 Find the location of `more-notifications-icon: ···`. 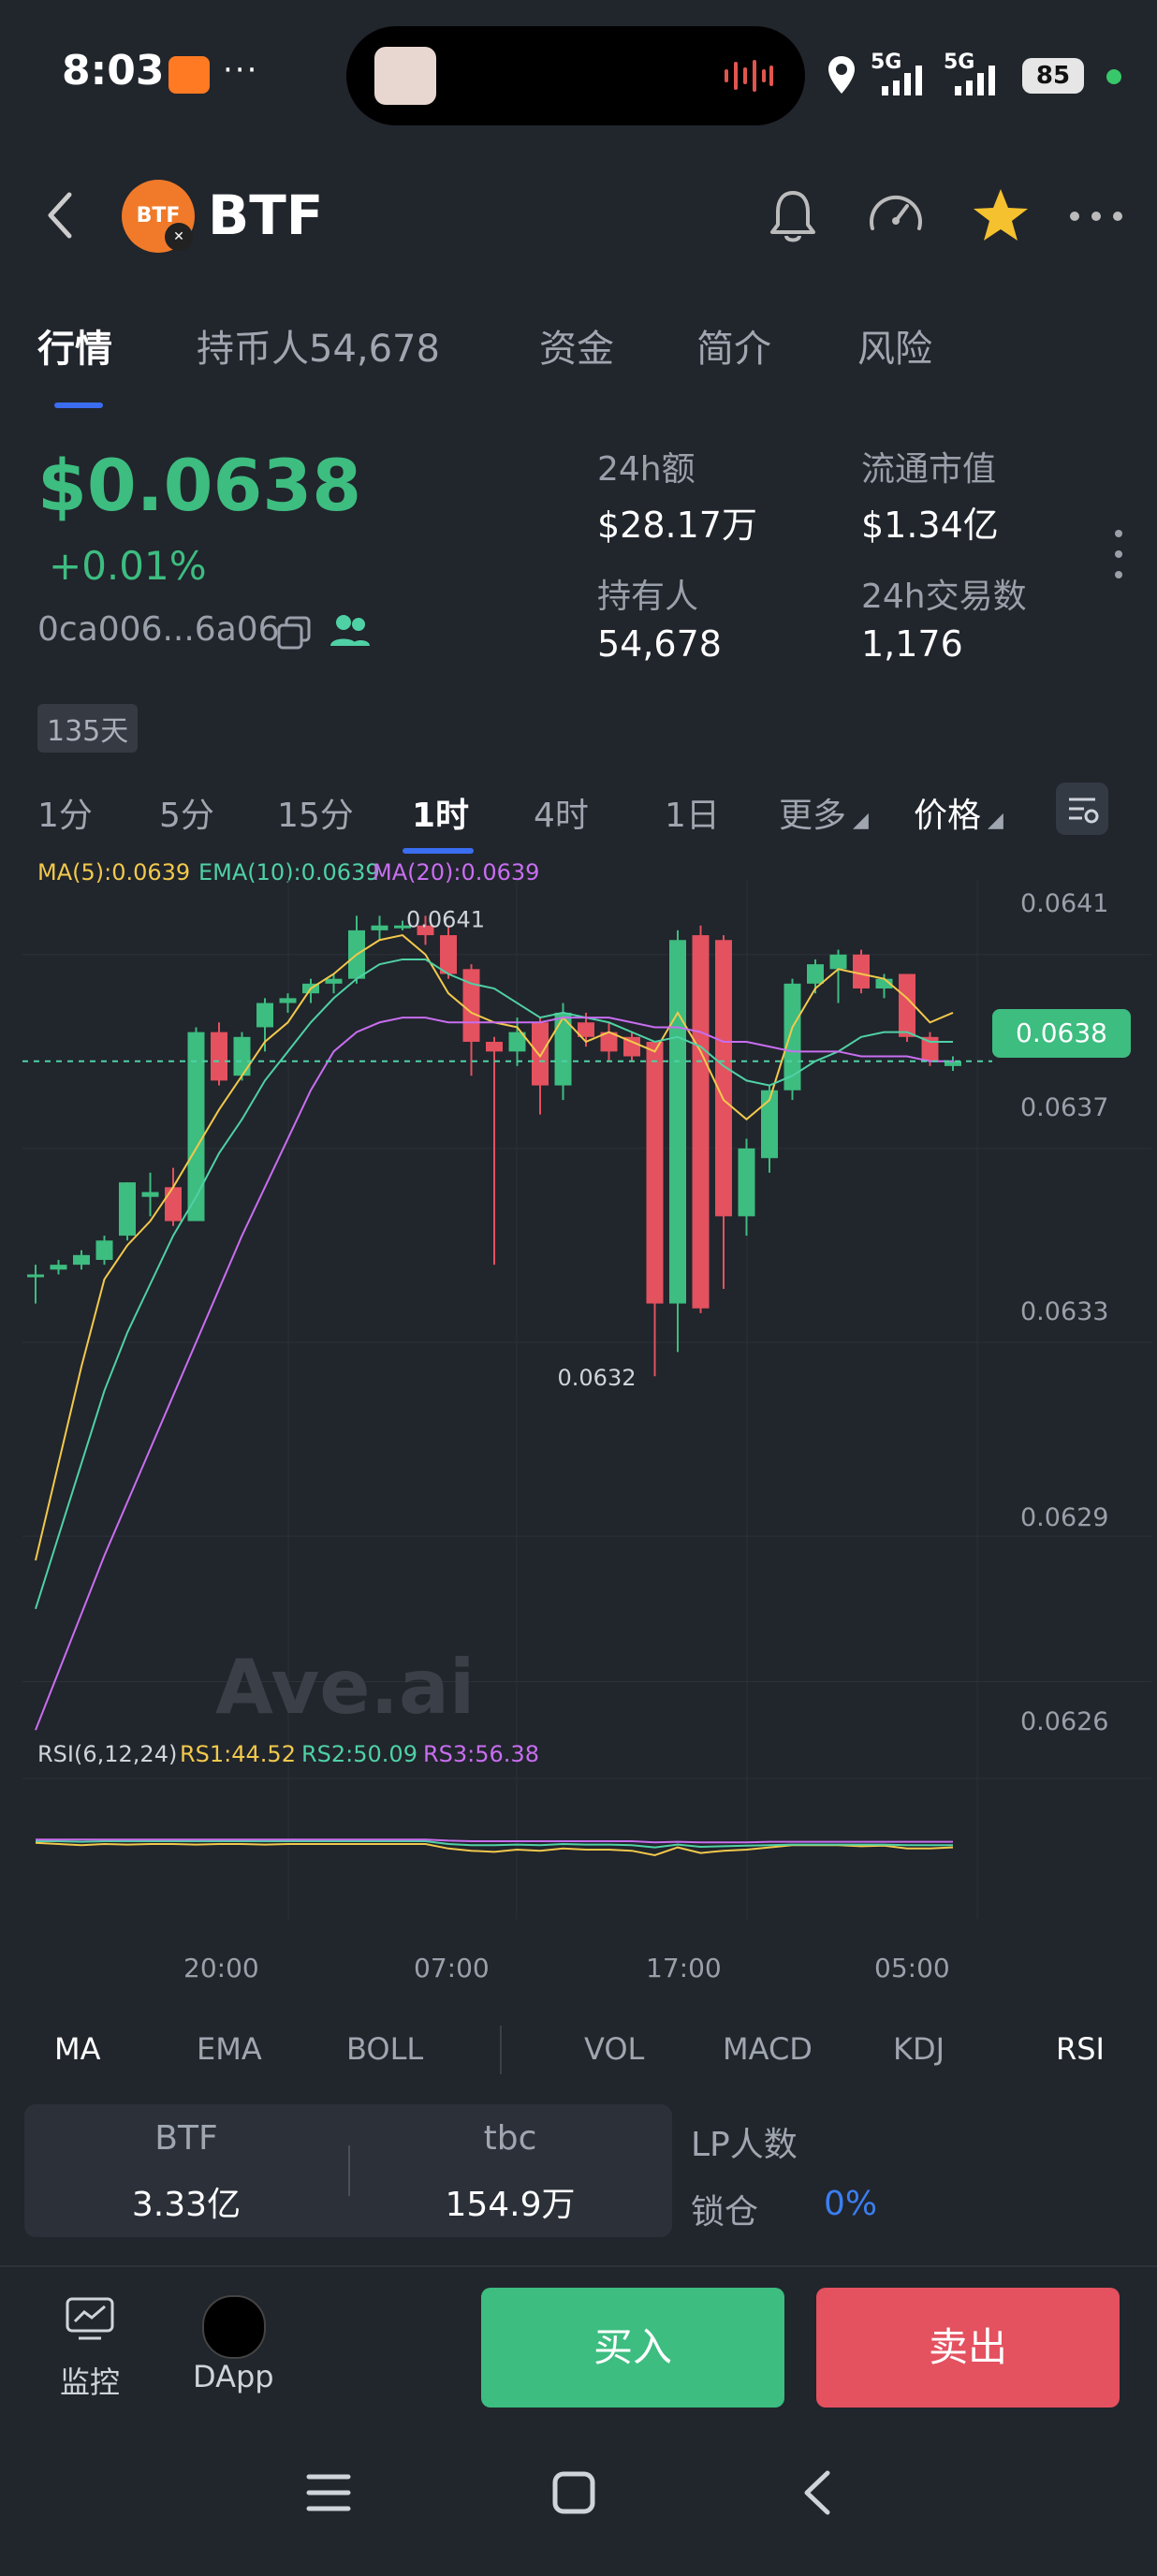

more-notifications-icon: ··· is located at coordinates (241, 70).